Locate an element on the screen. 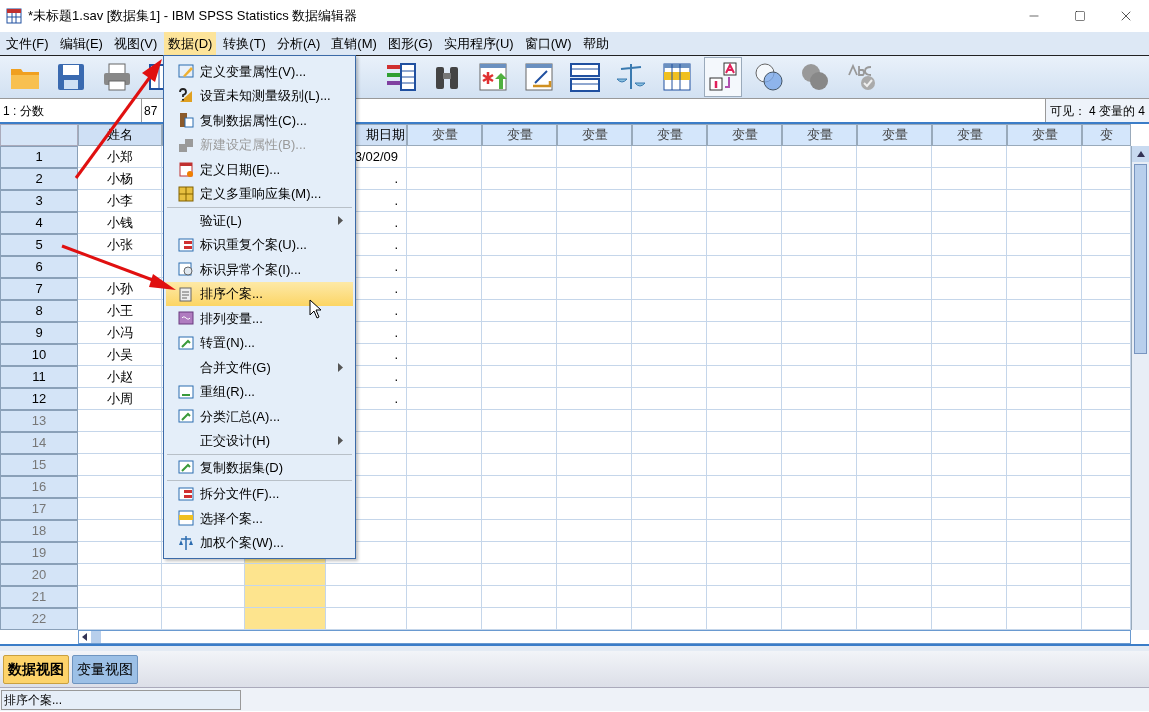 Image resolution: width=1149 pixels, height=712 pixels. row-number: 18 is located at coordinates (39, 531).